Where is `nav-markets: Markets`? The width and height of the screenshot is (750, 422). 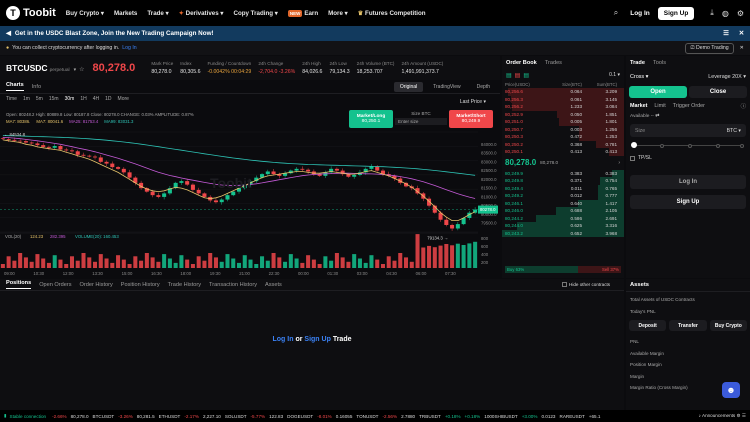 nav-markets: Markets is located at coordinates (125, 13).